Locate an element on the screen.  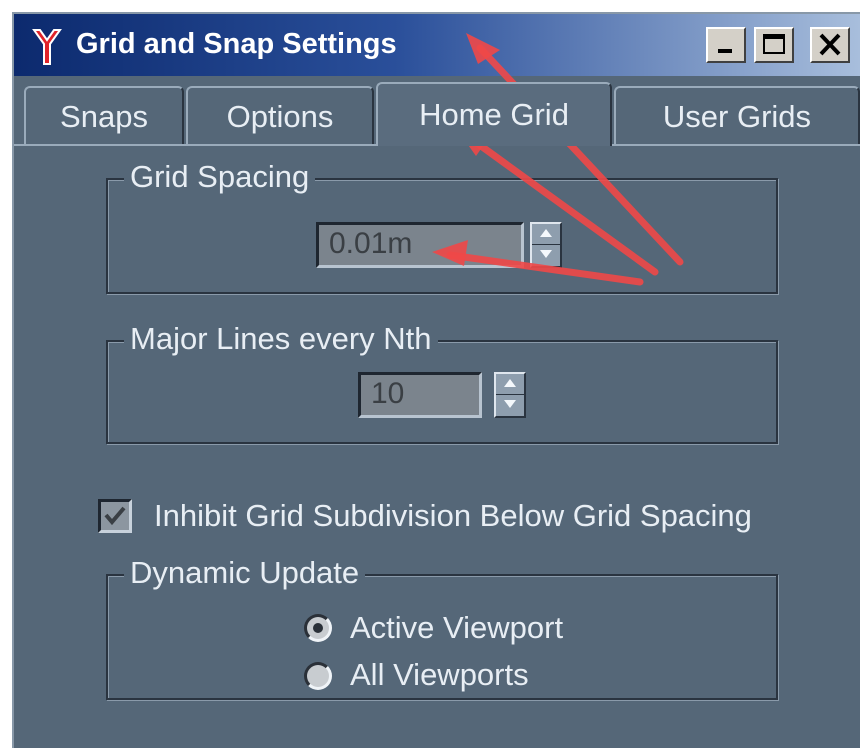
app-logo-icon is located at coordinates (47, 46).